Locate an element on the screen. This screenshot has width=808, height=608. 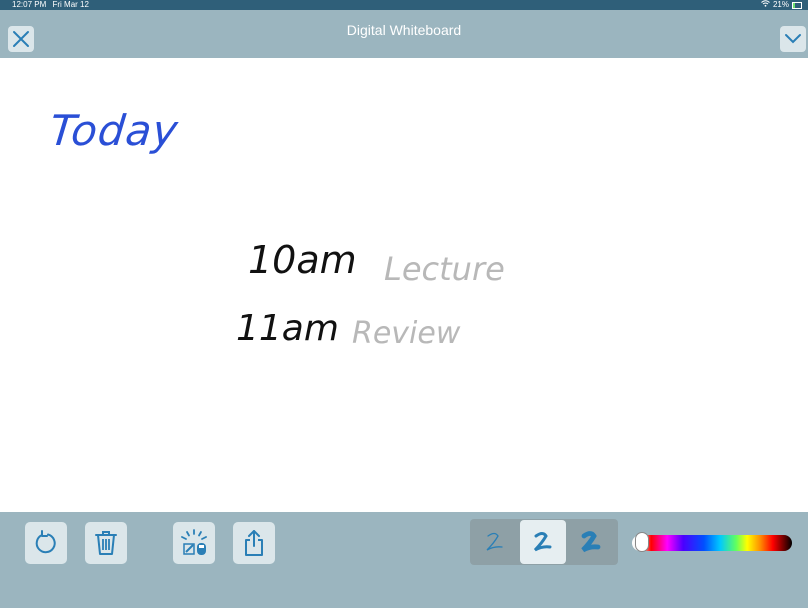
pen-size-medium-button is located at coordinates (543, 542).